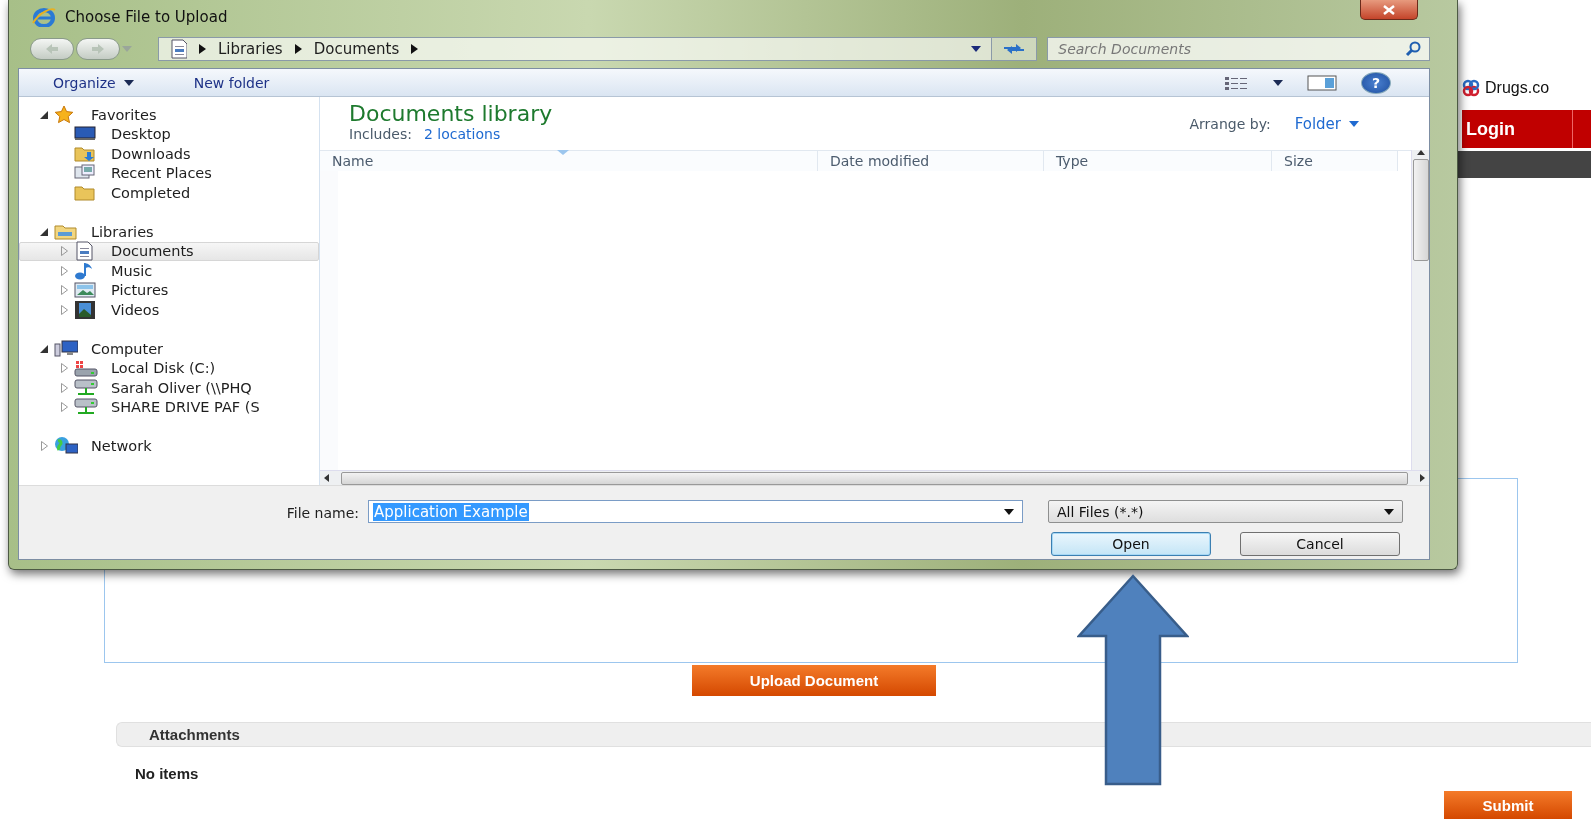 This screenshot has height=820, width=1591. What do you see at coordinates (1376, 82) in the screenshot?
I see `help-button: ?` at bounding box center [1376, 82].